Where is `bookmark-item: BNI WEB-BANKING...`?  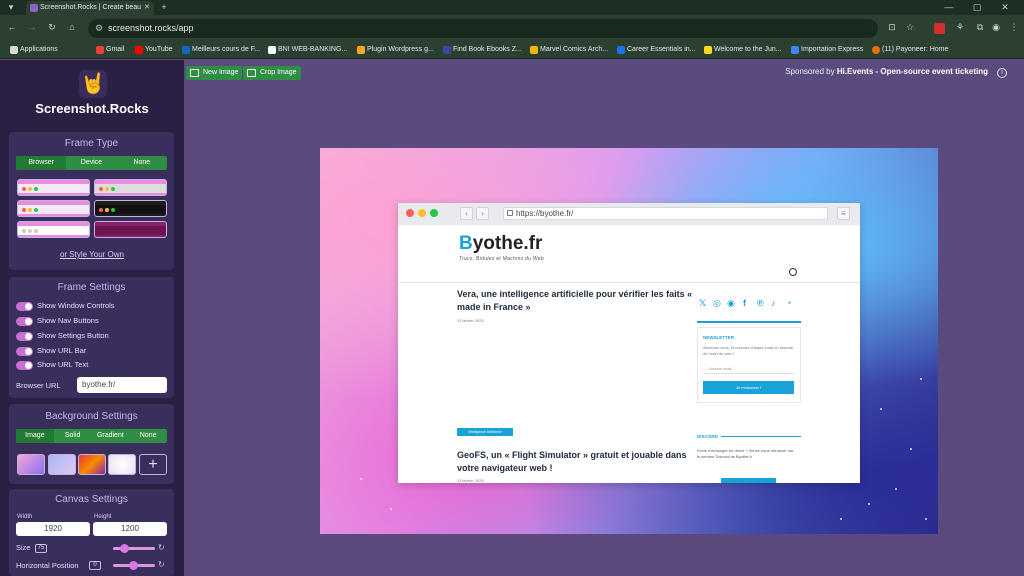
bookmark-item: BNI WEB-BANKING... is located at coordinates (307, 50).